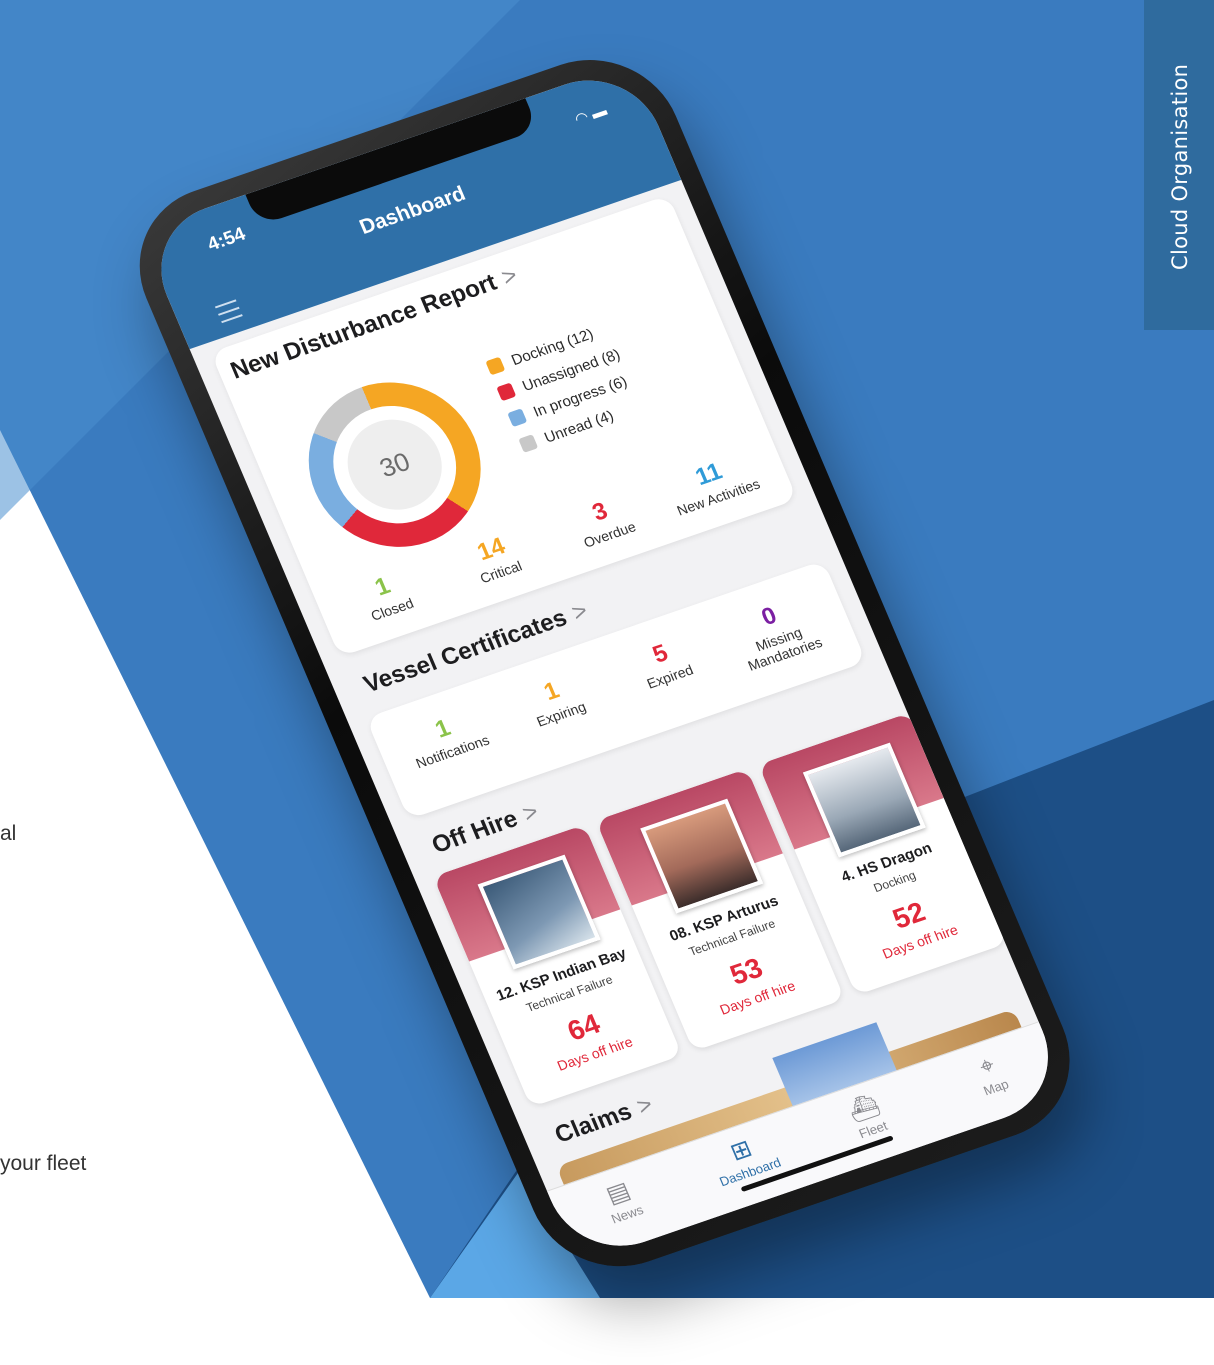 This screenshot has height=1365, width=1214. I want to click on status-icons: ◠ ▬, so click(591, 115).